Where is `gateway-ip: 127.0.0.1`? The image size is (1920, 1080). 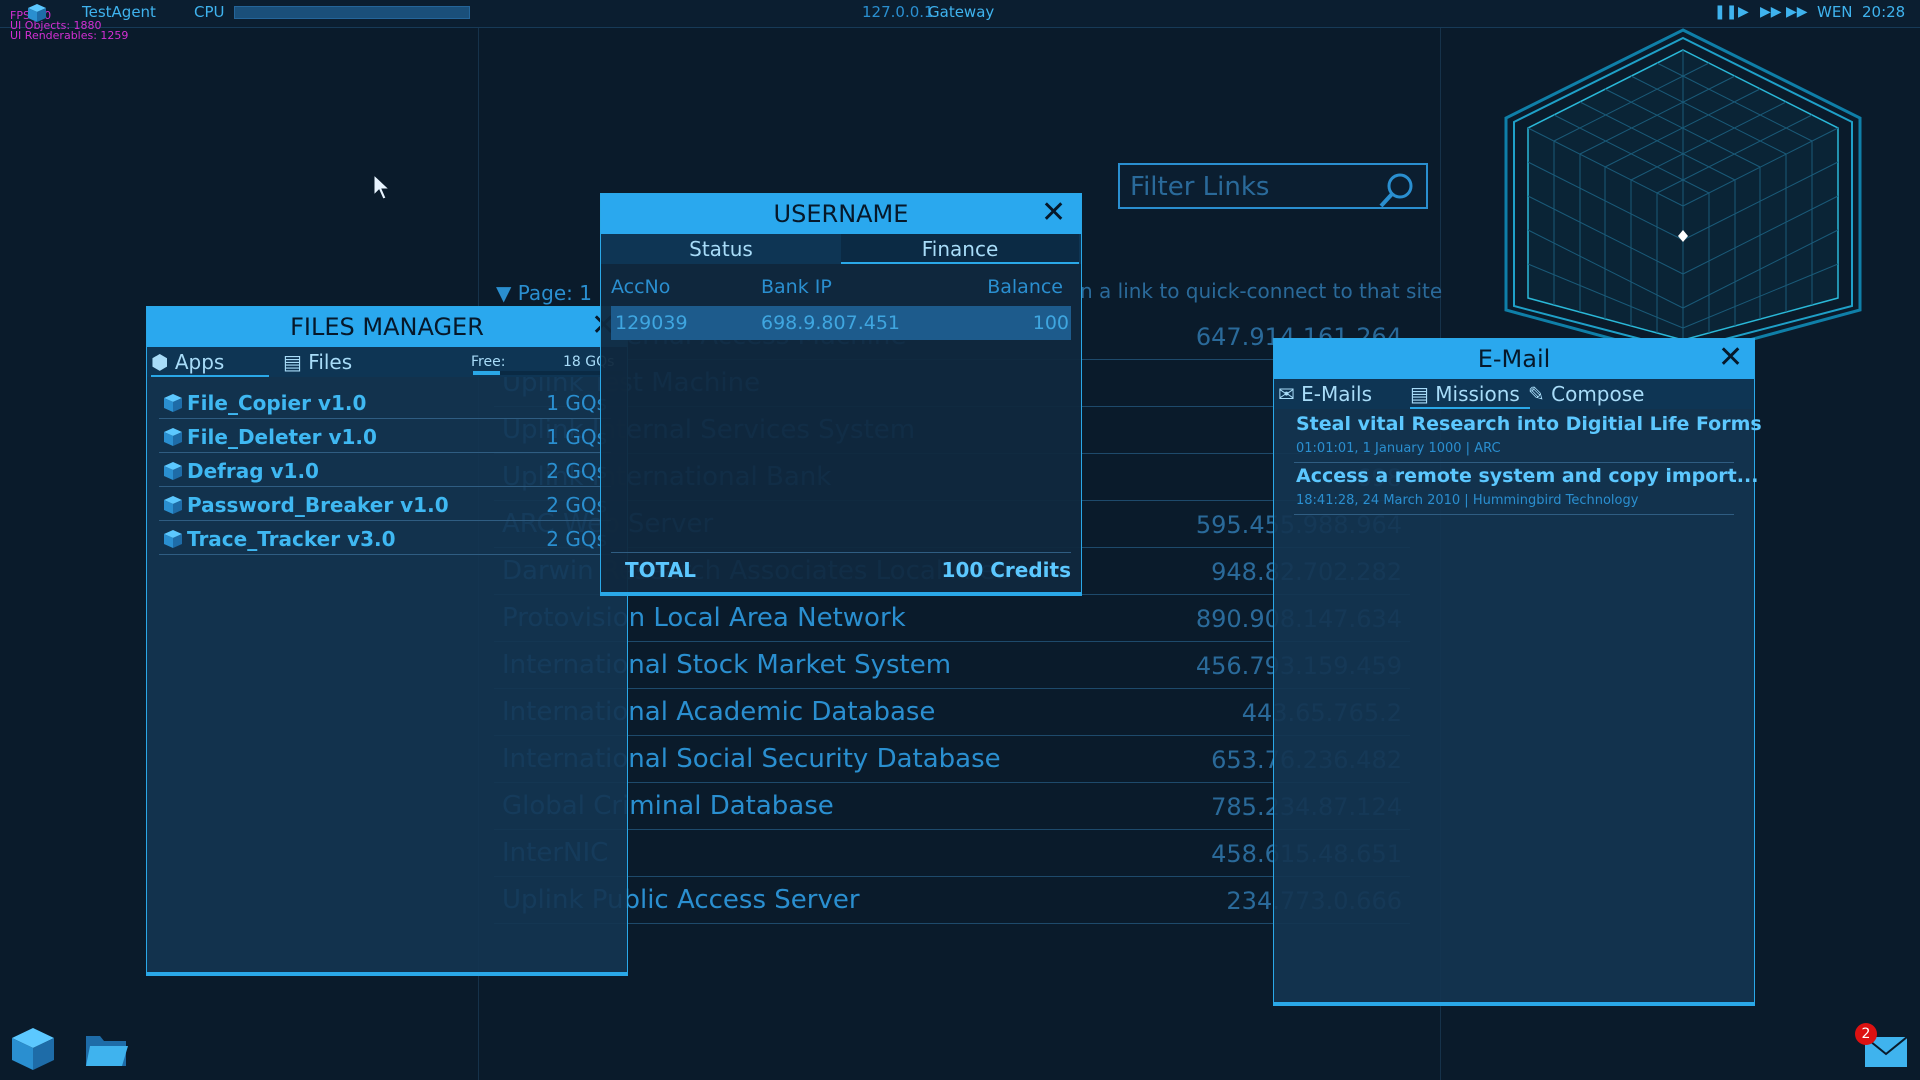
gateway-ip: 127.0.0.1 is located at coordinates (898, 12).